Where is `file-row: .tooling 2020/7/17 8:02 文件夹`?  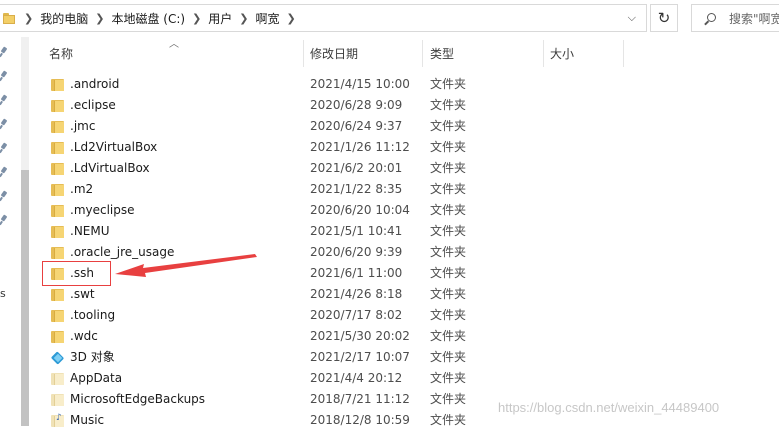
file-row: .tooling 2020/7/17 8:02 文件夹 is located at coordinates (404, 315).